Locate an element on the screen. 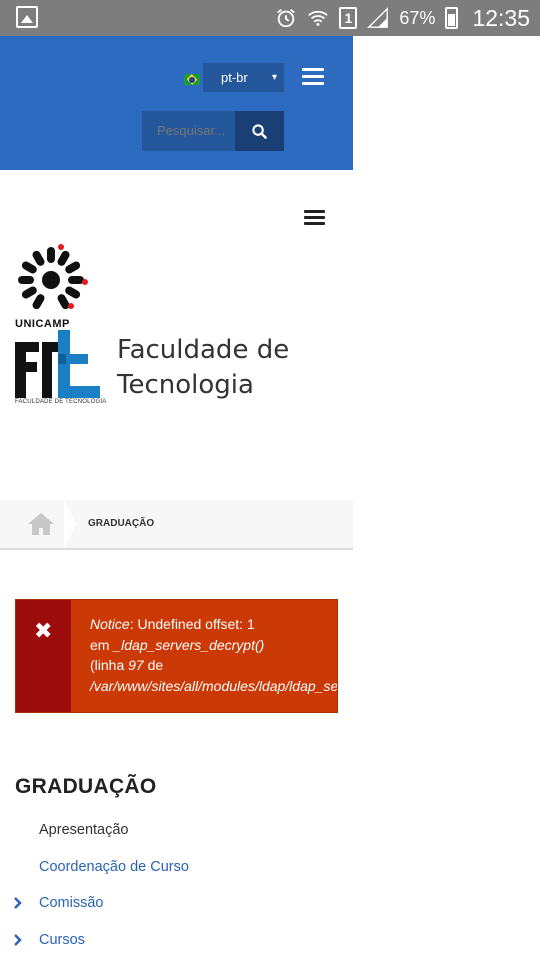 This screenshot has width=540, height=960. notice-line2-prefix: em is located at coordinates (102, 644).